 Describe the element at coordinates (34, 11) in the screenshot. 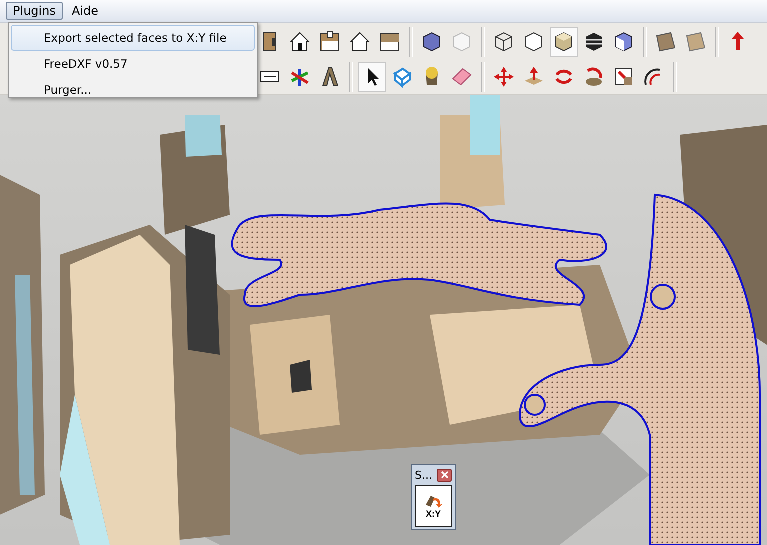

I see `menu-item: Plugins` at that location.